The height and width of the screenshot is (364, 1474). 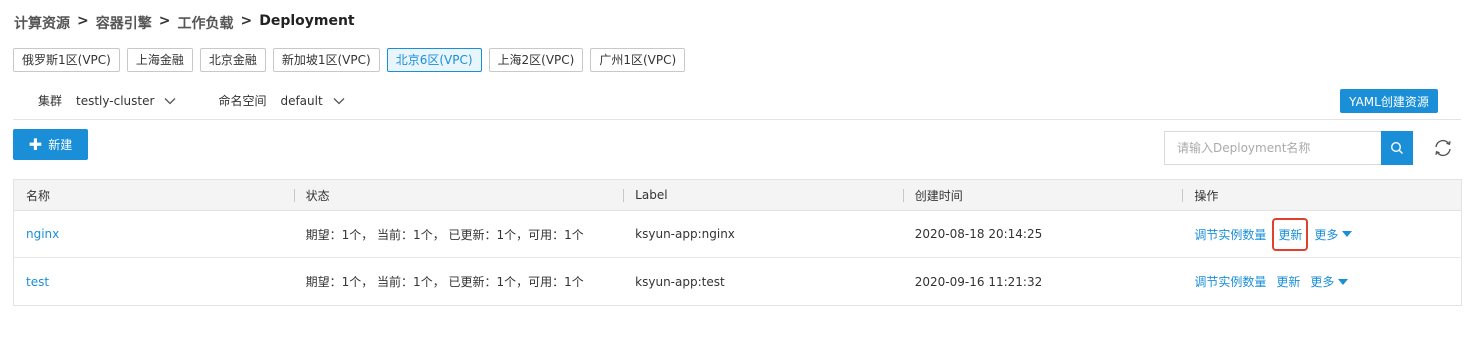 I want to click on table-header: 名称 状态 Label 创建时间 操作, so click(x=737, y=195).